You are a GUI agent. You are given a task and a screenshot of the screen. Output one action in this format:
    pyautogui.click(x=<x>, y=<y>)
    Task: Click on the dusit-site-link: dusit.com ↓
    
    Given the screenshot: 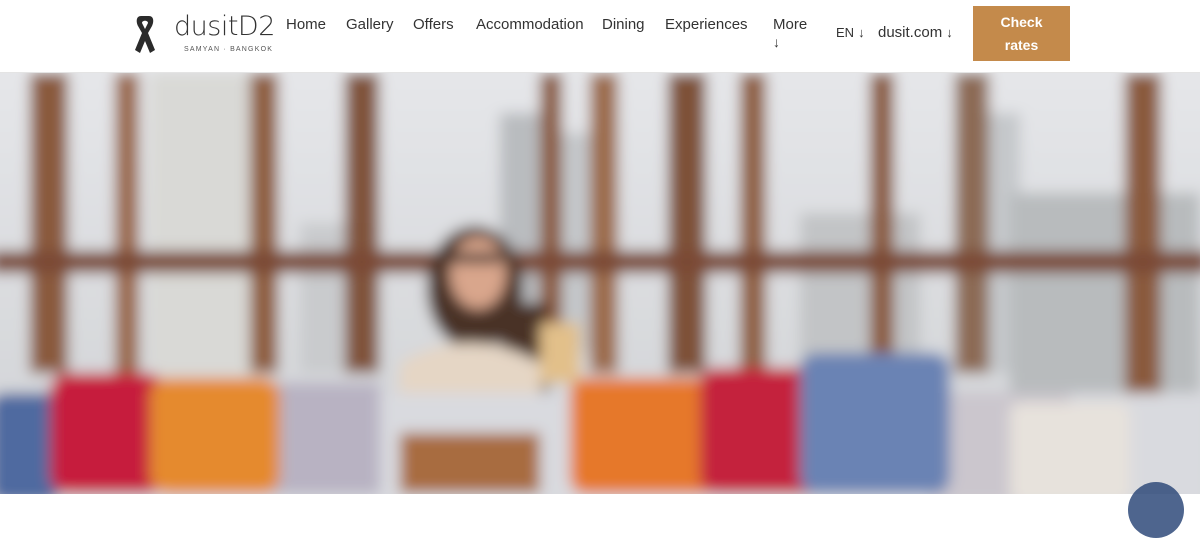 What is the action you would take?
    pyautogui.click(x=915, y=33)
    